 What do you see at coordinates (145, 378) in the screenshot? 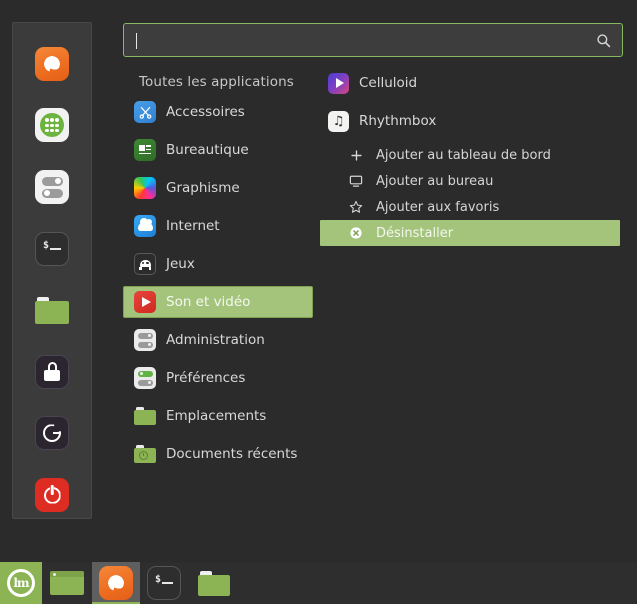
I see `preferences-toggle-icon` at bounding box center [145, 378].